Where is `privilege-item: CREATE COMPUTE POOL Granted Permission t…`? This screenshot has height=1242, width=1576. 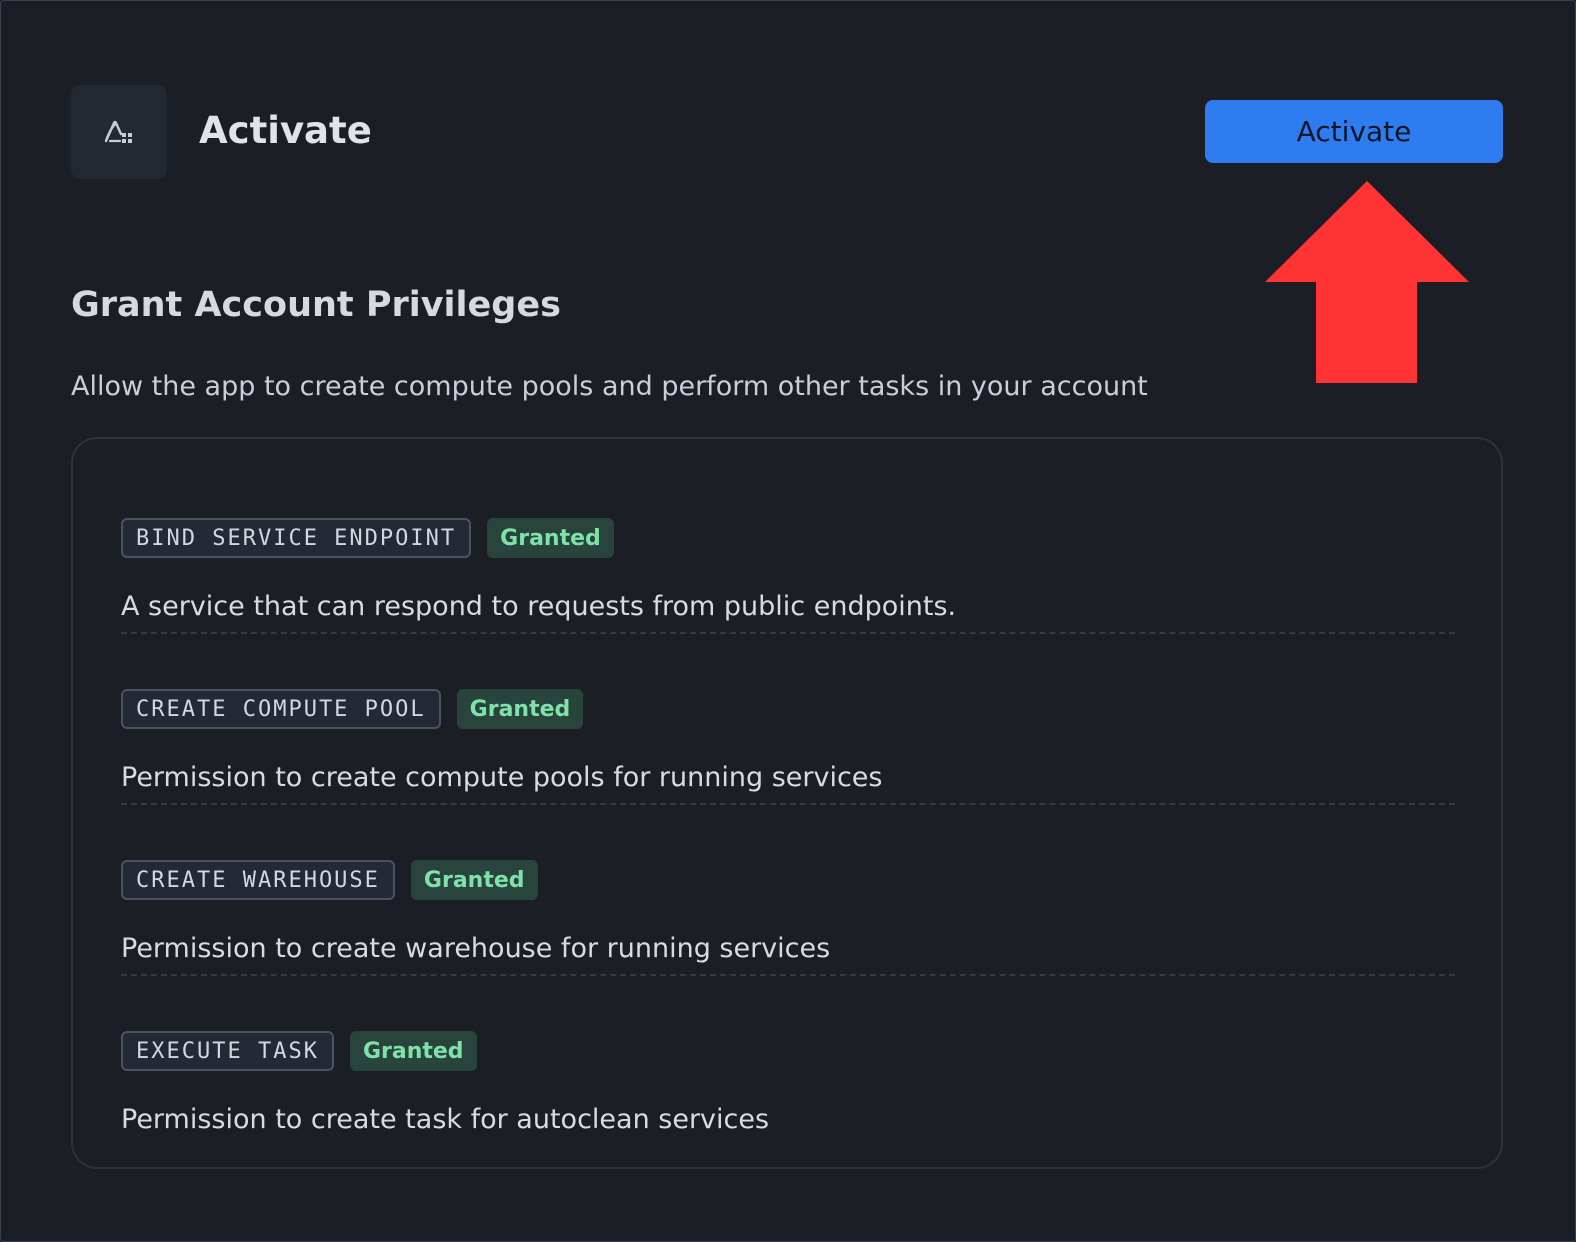
privilege-item: CREATE COMPUTE POOL Granted Permission t… is located at coordinates (788, 719).